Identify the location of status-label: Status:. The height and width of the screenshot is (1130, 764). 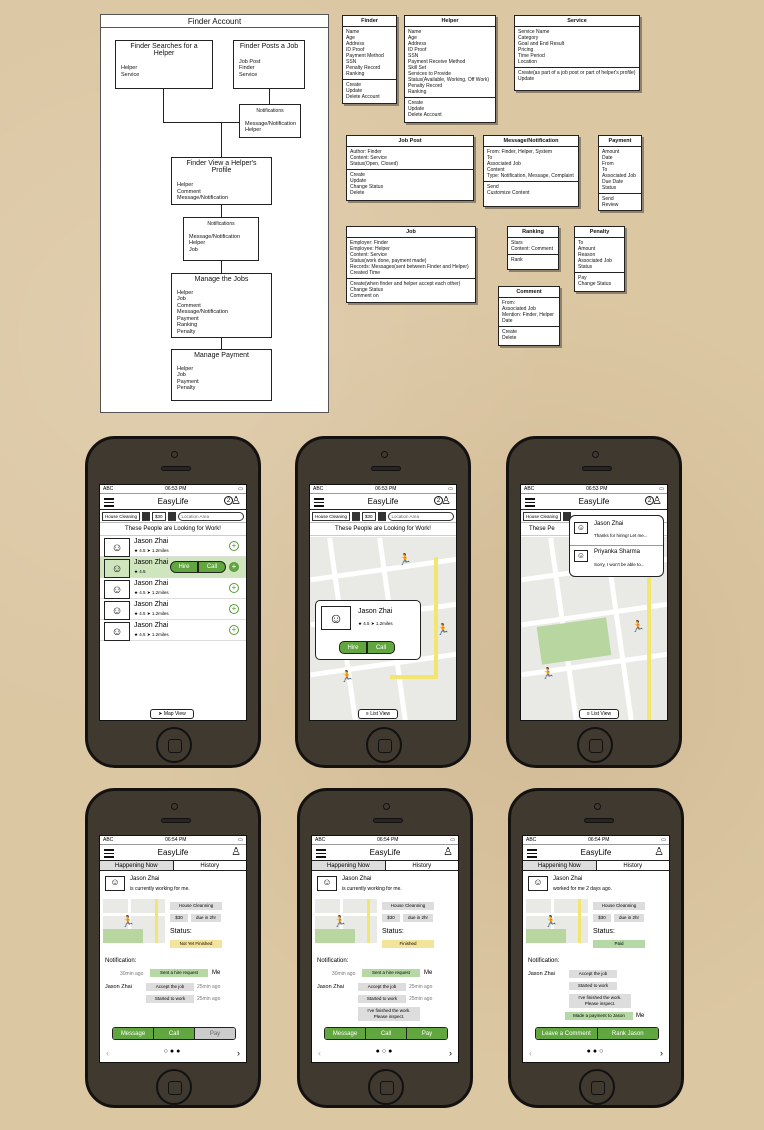
(181, 931).